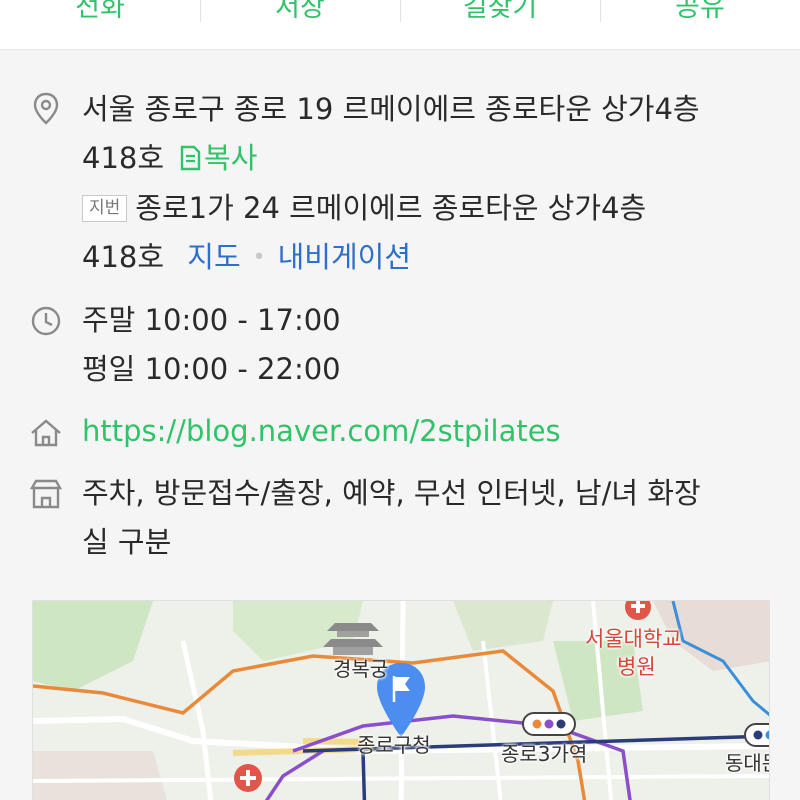  What do you see at coordinates (364, 775) in the screenshot?
I see `subway-line-navy` at bounding box center [364, 775].